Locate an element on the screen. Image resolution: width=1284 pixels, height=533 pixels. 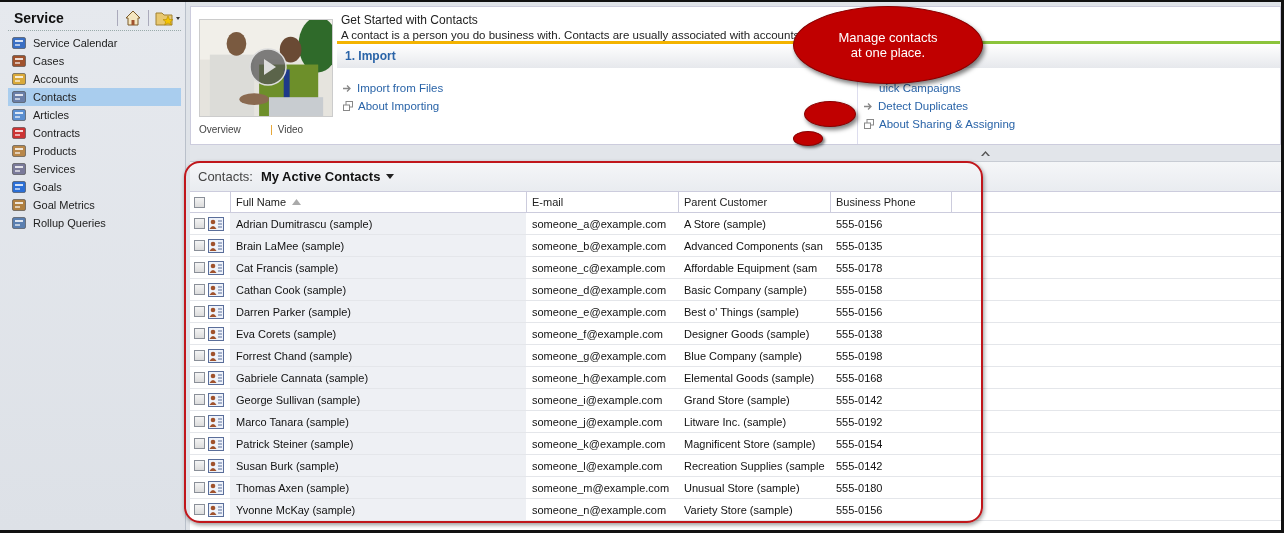
table-cell-text: someone_m@example.com is located at coordinates (601, 488).